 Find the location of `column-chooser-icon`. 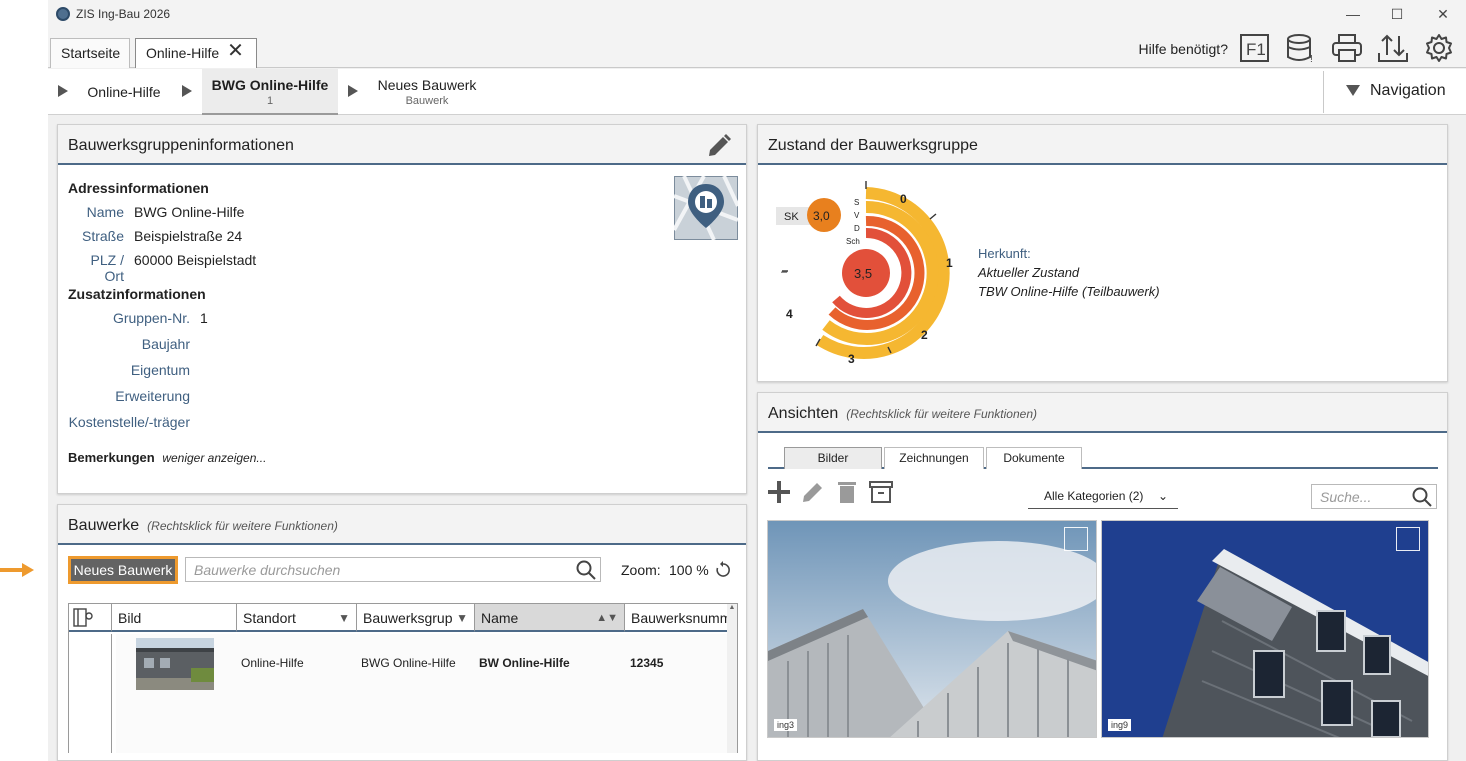

column-chooser-icon is located at coordinates (90, 618).